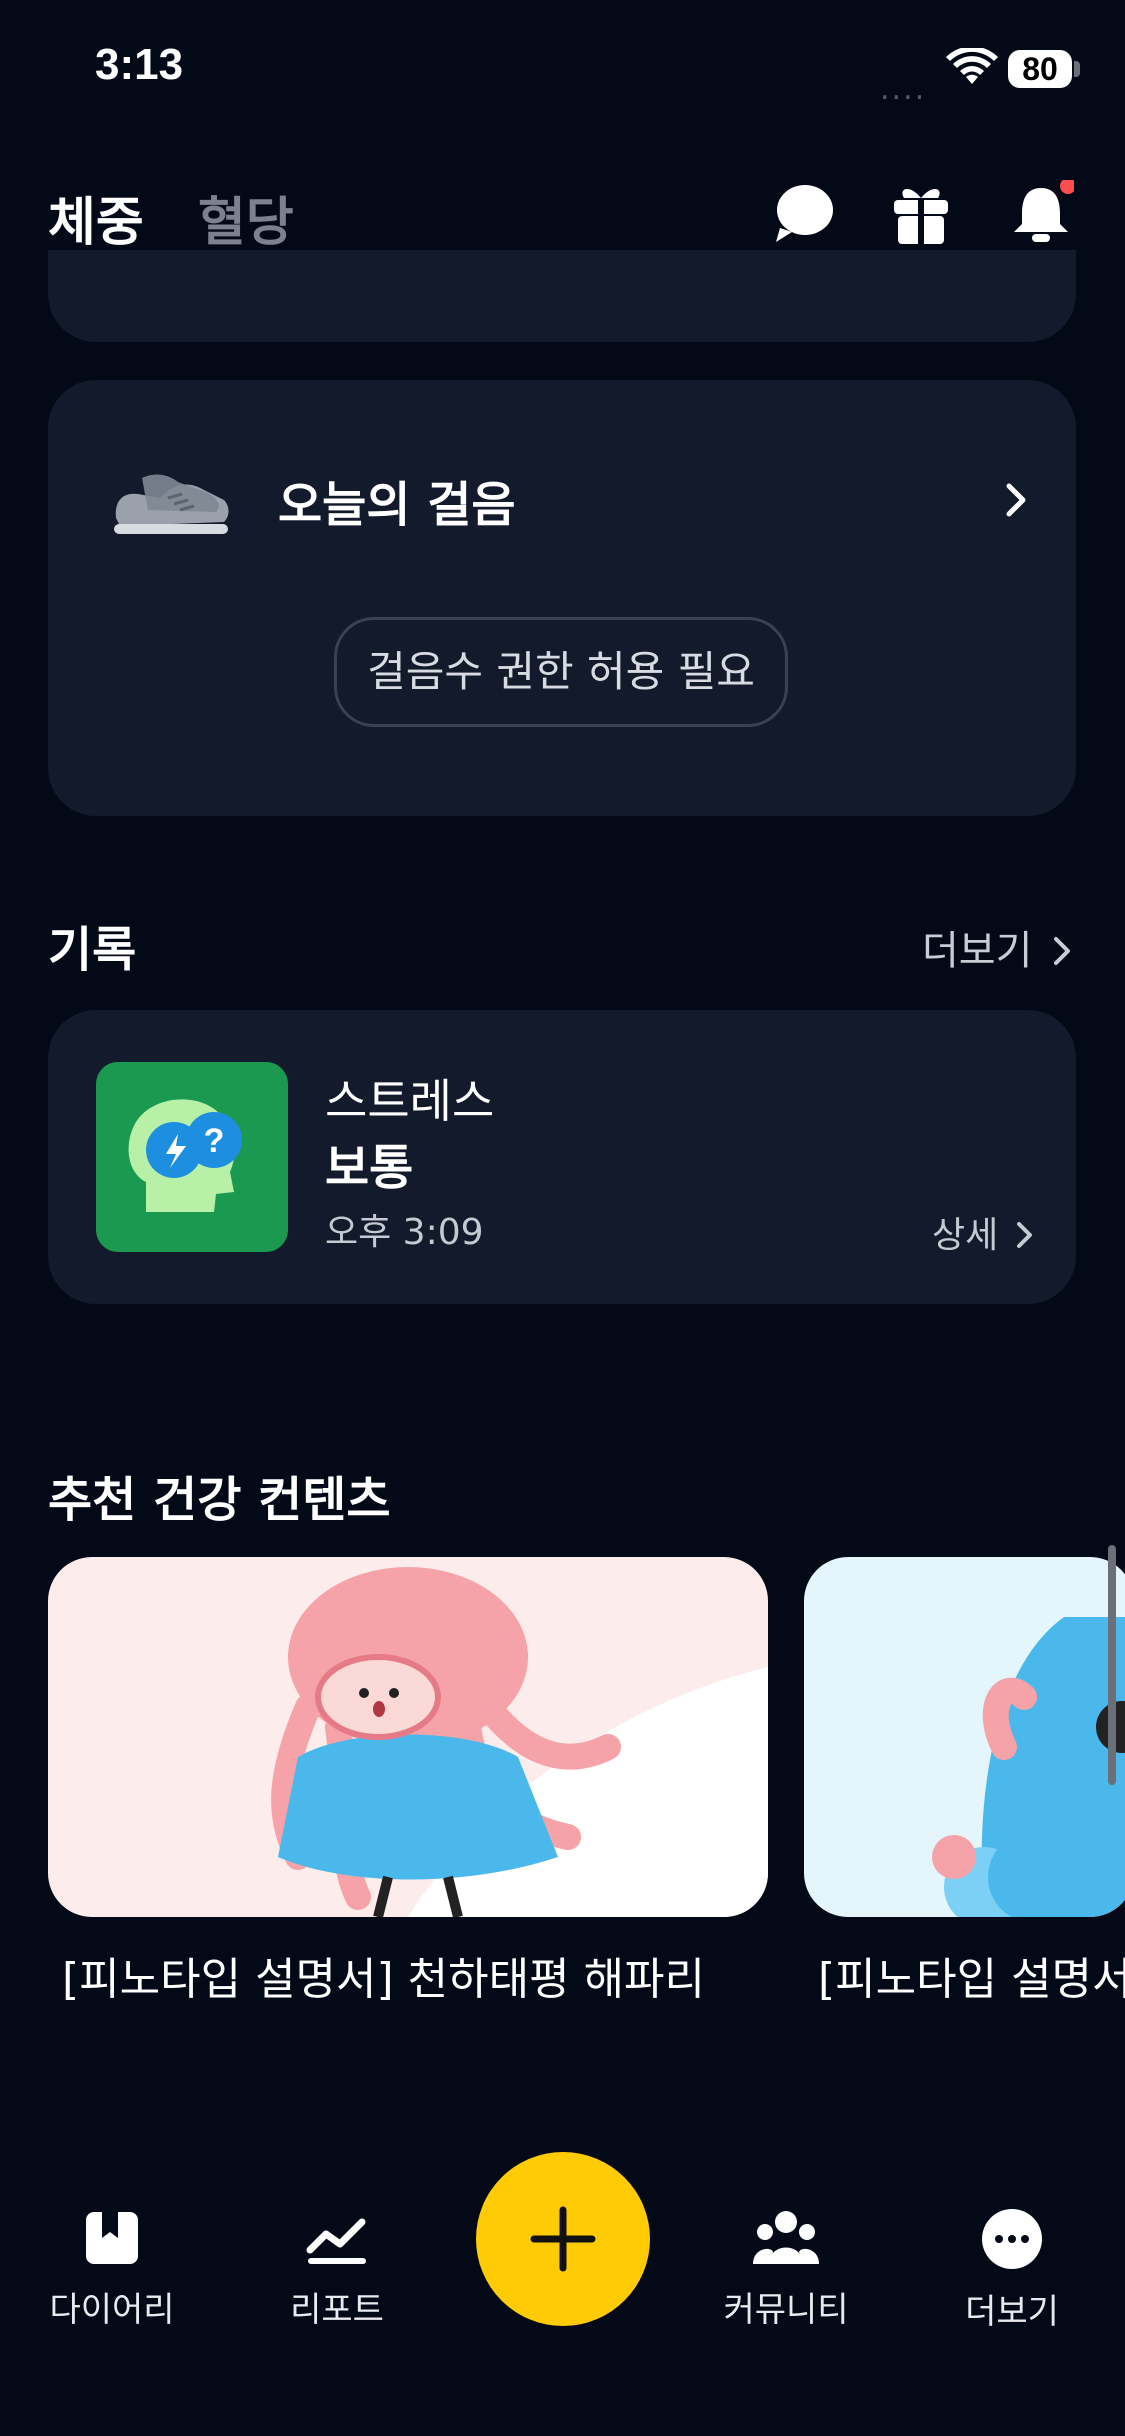  What do you see at coordinates (1040, 69) in the screenshot?
I see `battery-indicator: 80` at bounding box center [1040, 69].